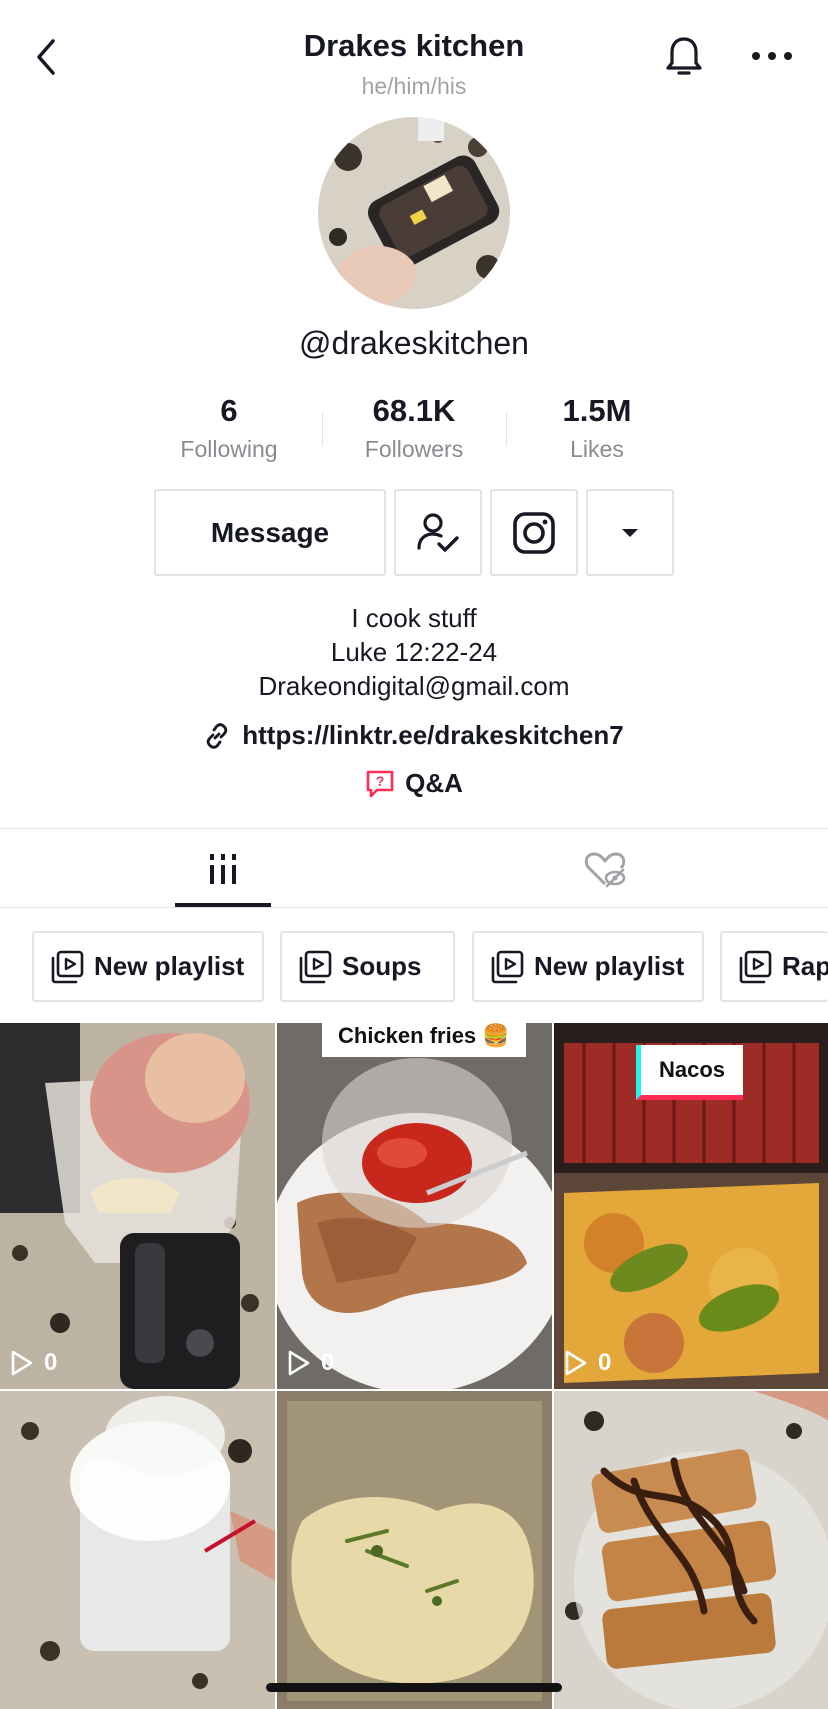  Describe the element at coordinates (691, 1206) in the screenshot. I see `video-thumbnail: Nacos 0` at that location.